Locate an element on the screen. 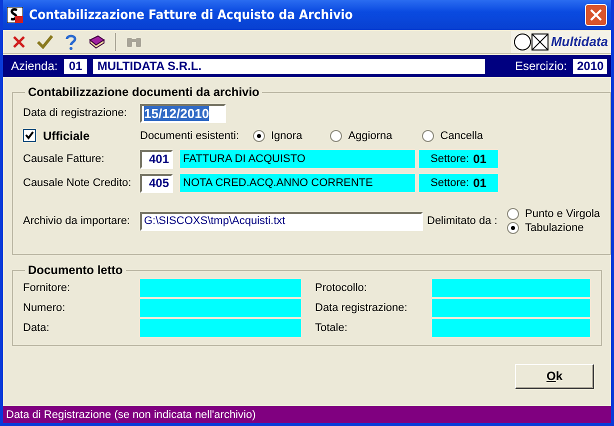  company-name-field: MULTIDATA S.R.L. is located at coordinates (289, 66).